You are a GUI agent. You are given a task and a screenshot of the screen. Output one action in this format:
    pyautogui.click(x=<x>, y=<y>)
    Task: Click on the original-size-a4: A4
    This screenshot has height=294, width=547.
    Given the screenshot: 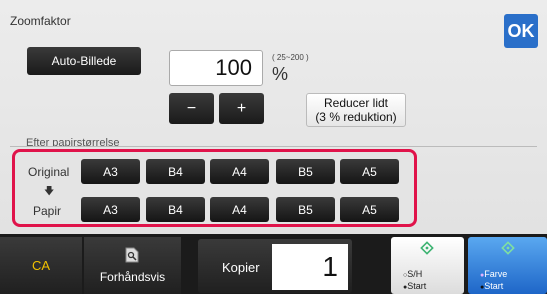 What is the action you would take?
    pyautogui.click(x=239, y=171)
    